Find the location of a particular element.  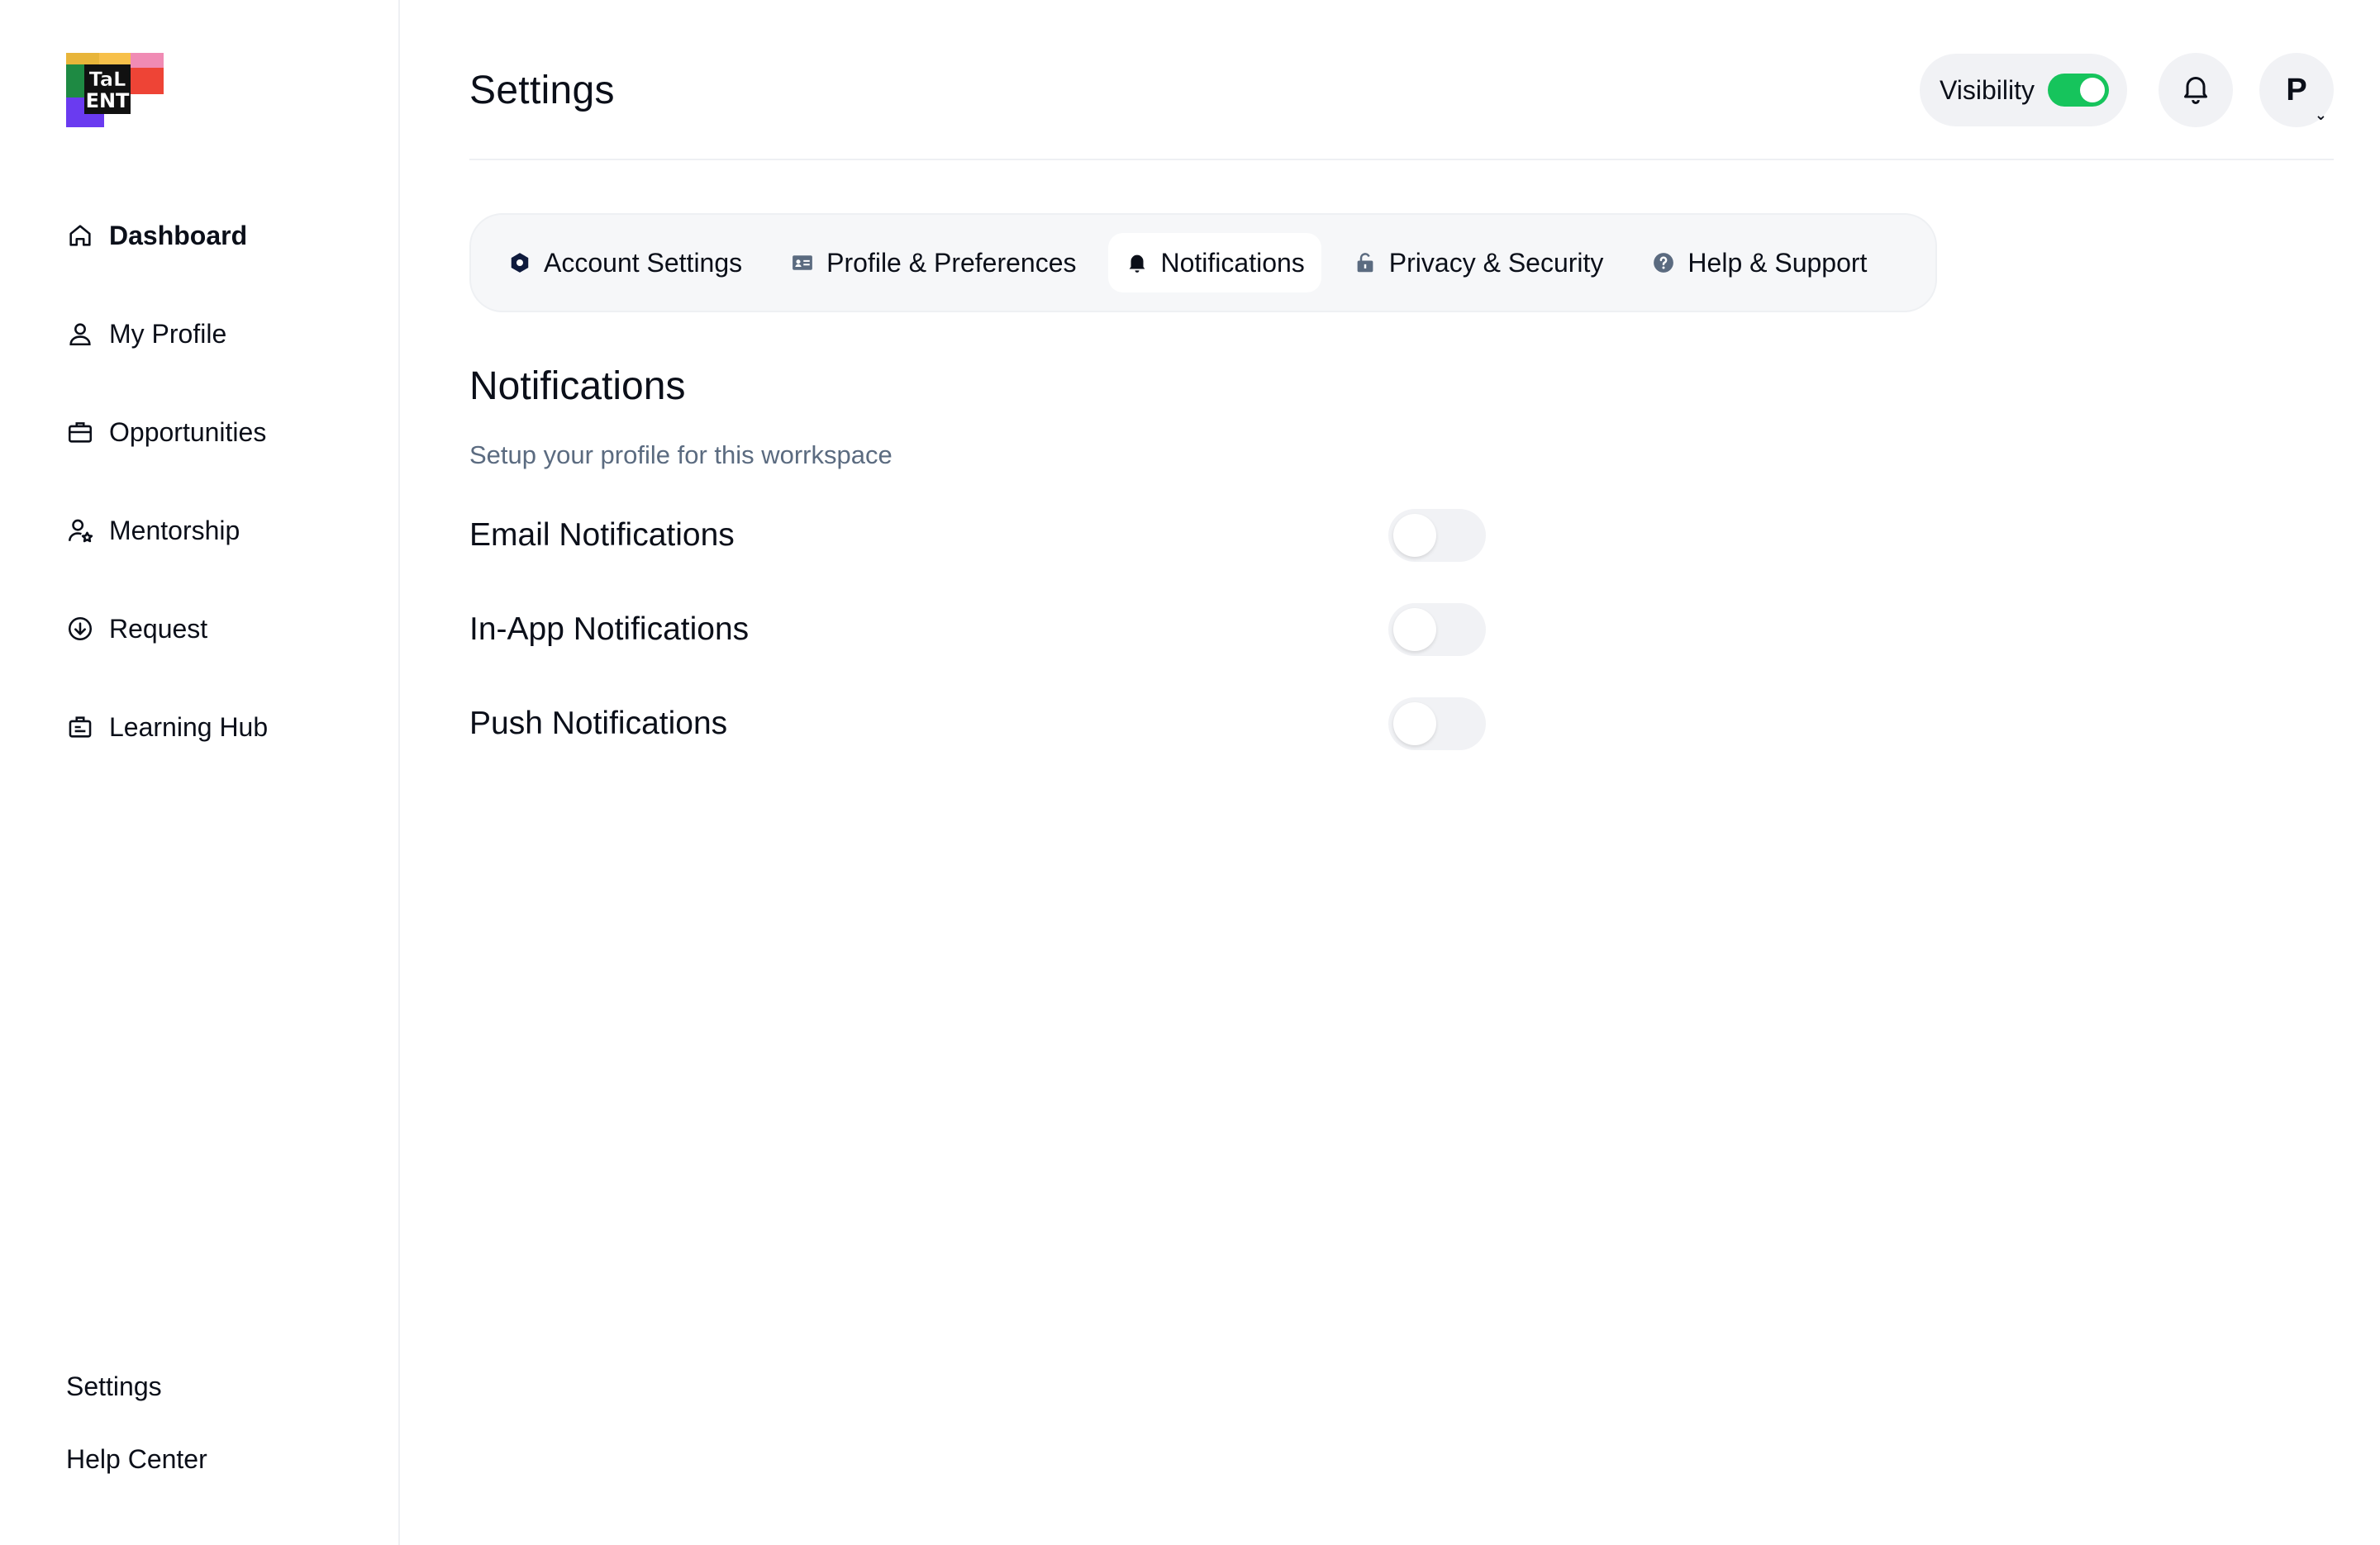

hexagon-icon is located at coordinates (519, 262).